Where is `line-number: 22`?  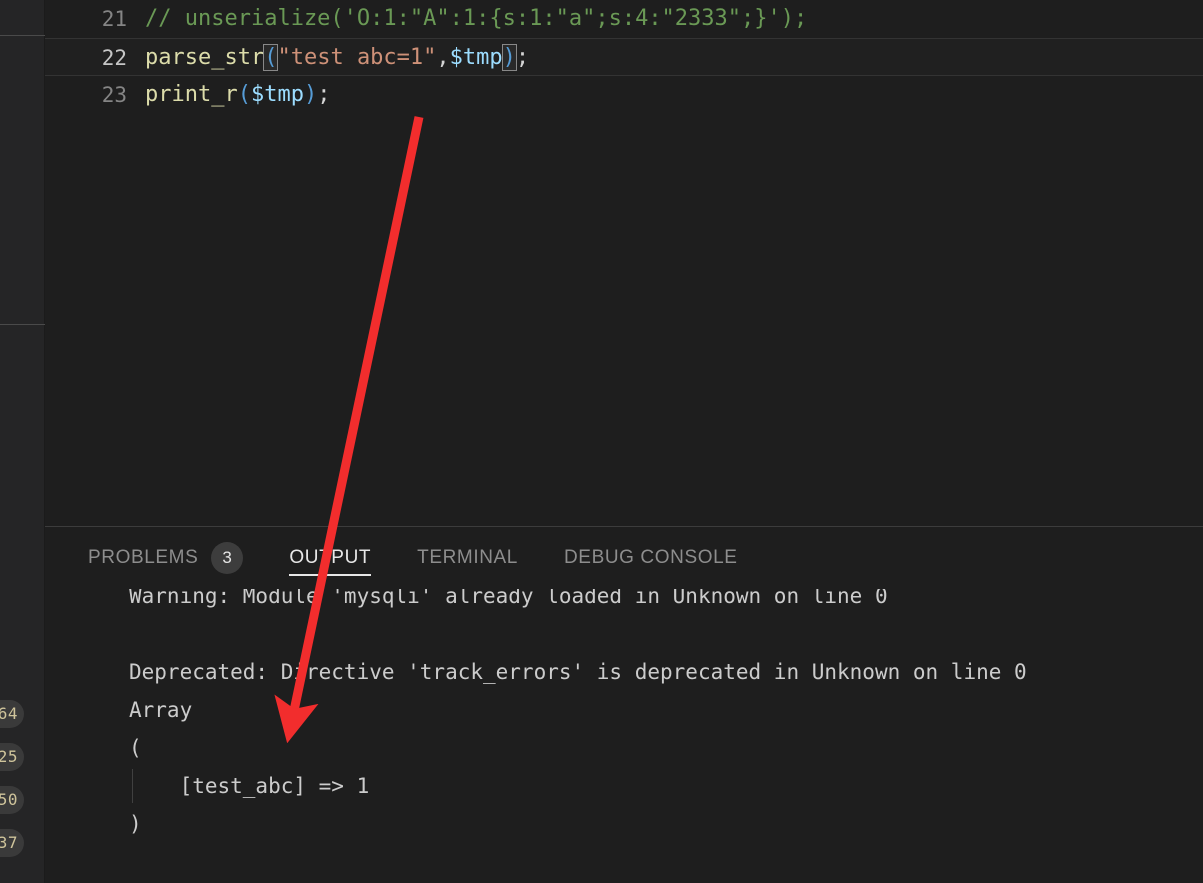
line-number: 22 is located at coordinates (114, 58).